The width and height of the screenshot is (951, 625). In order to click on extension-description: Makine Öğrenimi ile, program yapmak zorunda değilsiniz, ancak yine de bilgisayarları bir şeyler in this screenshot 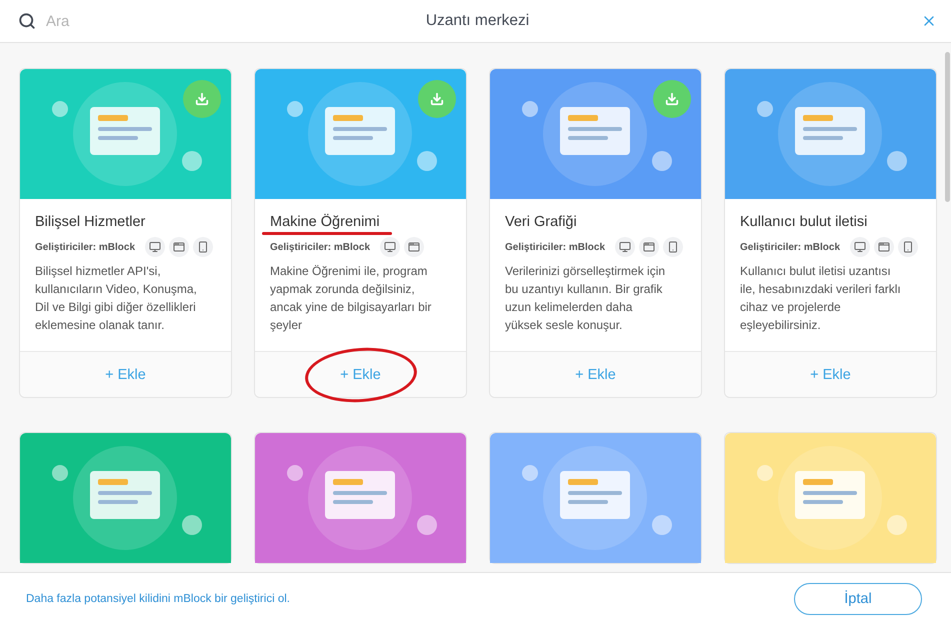, I will do `click(351, 298)`.